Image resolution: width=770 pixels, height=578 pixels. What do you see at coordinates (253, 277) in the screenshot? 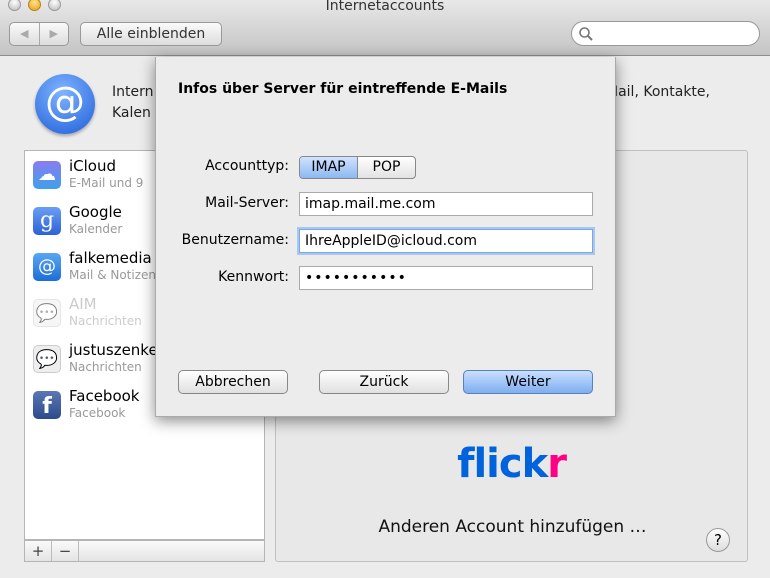
I see `password-label: Kennwort:` at bounding box center [253, 277].